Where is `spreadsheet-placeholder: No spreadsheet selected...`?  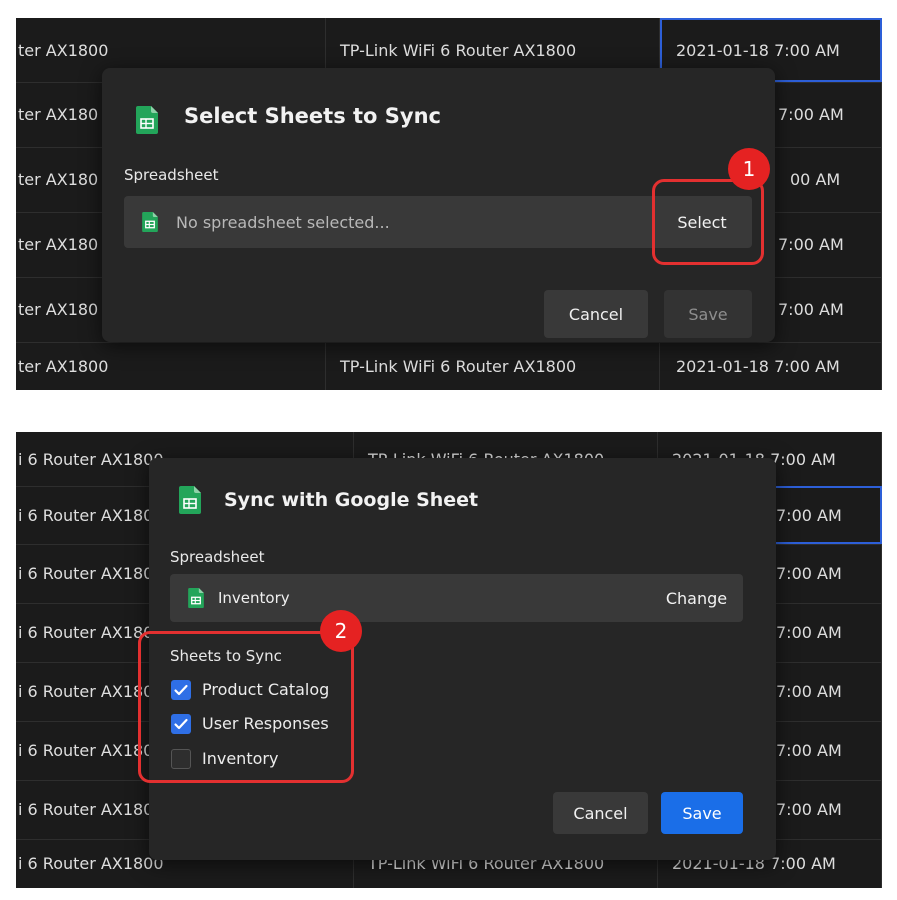 spreadsheet-placeholder: No spreadsheet selected... is located at coordinates (283, 222).